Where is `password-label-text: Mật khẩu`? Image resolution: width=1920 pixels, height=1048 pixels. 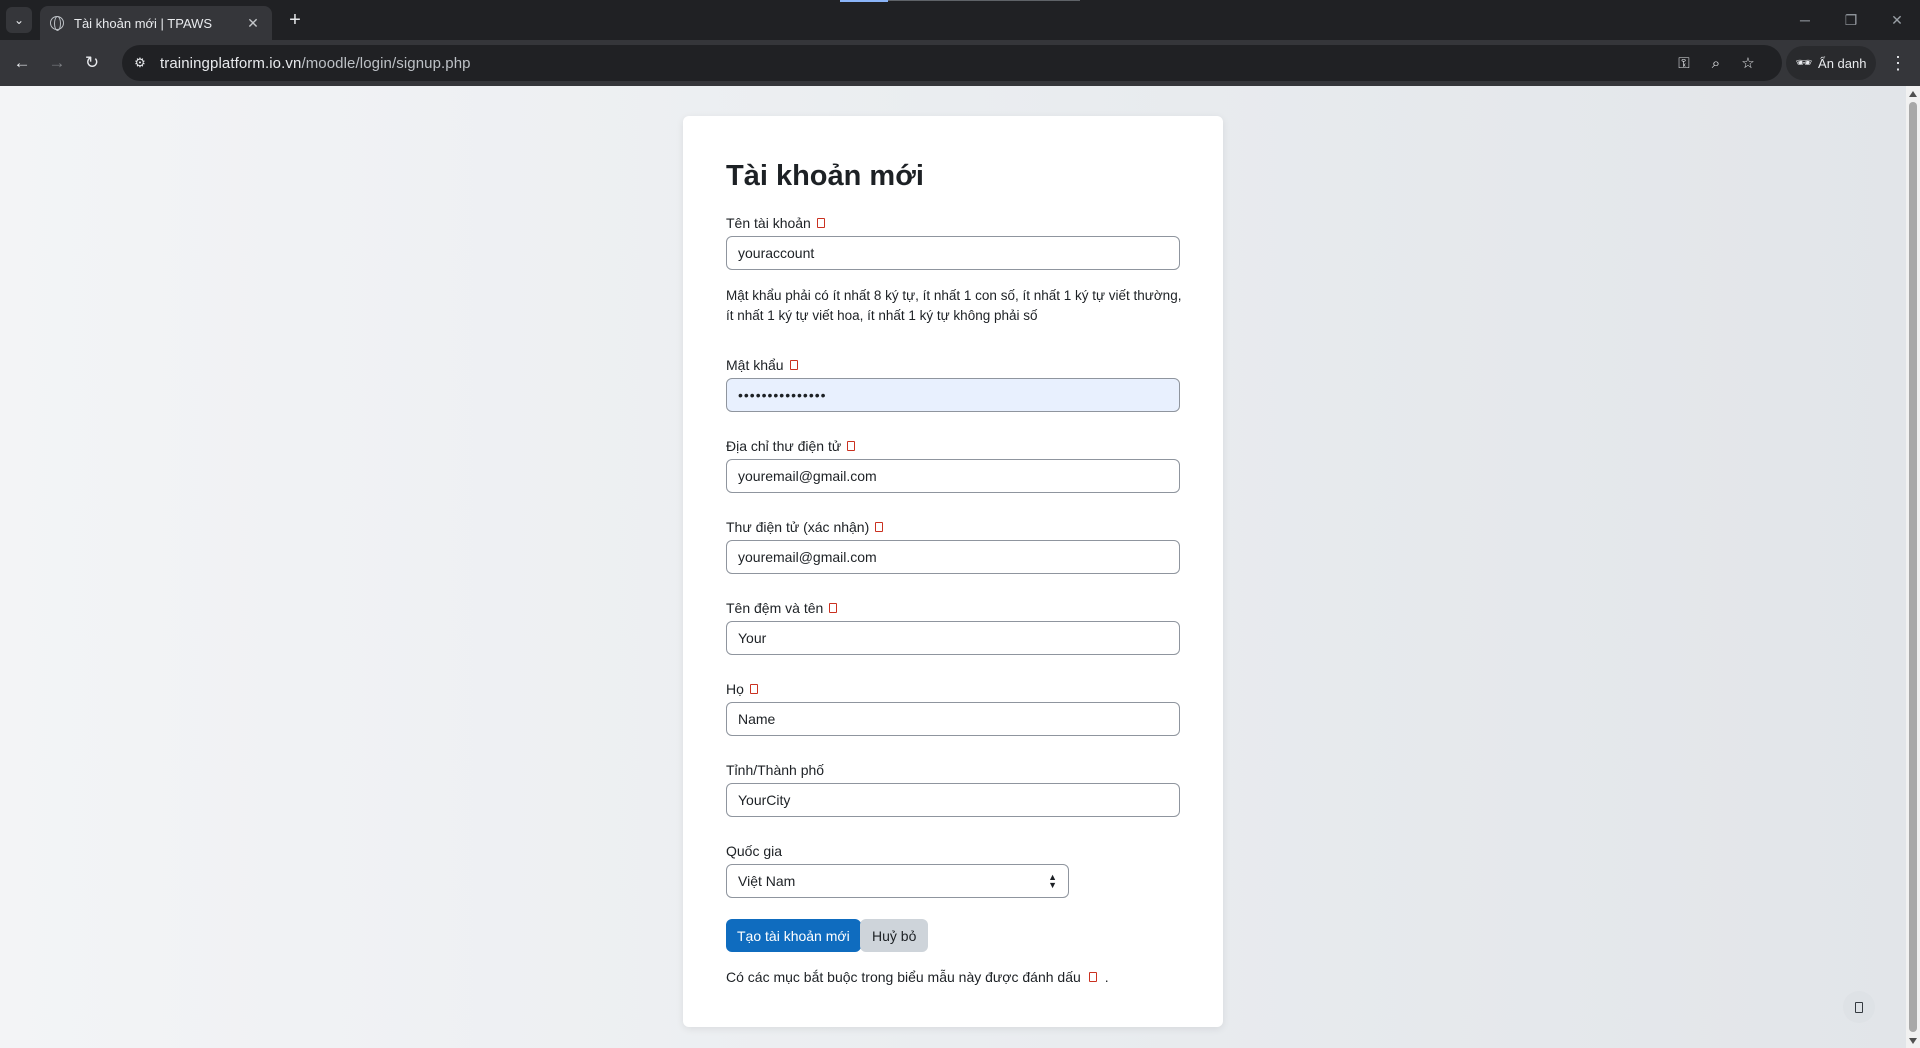 password-label-text: Mật khẩu is located at coordinates (755, 365).